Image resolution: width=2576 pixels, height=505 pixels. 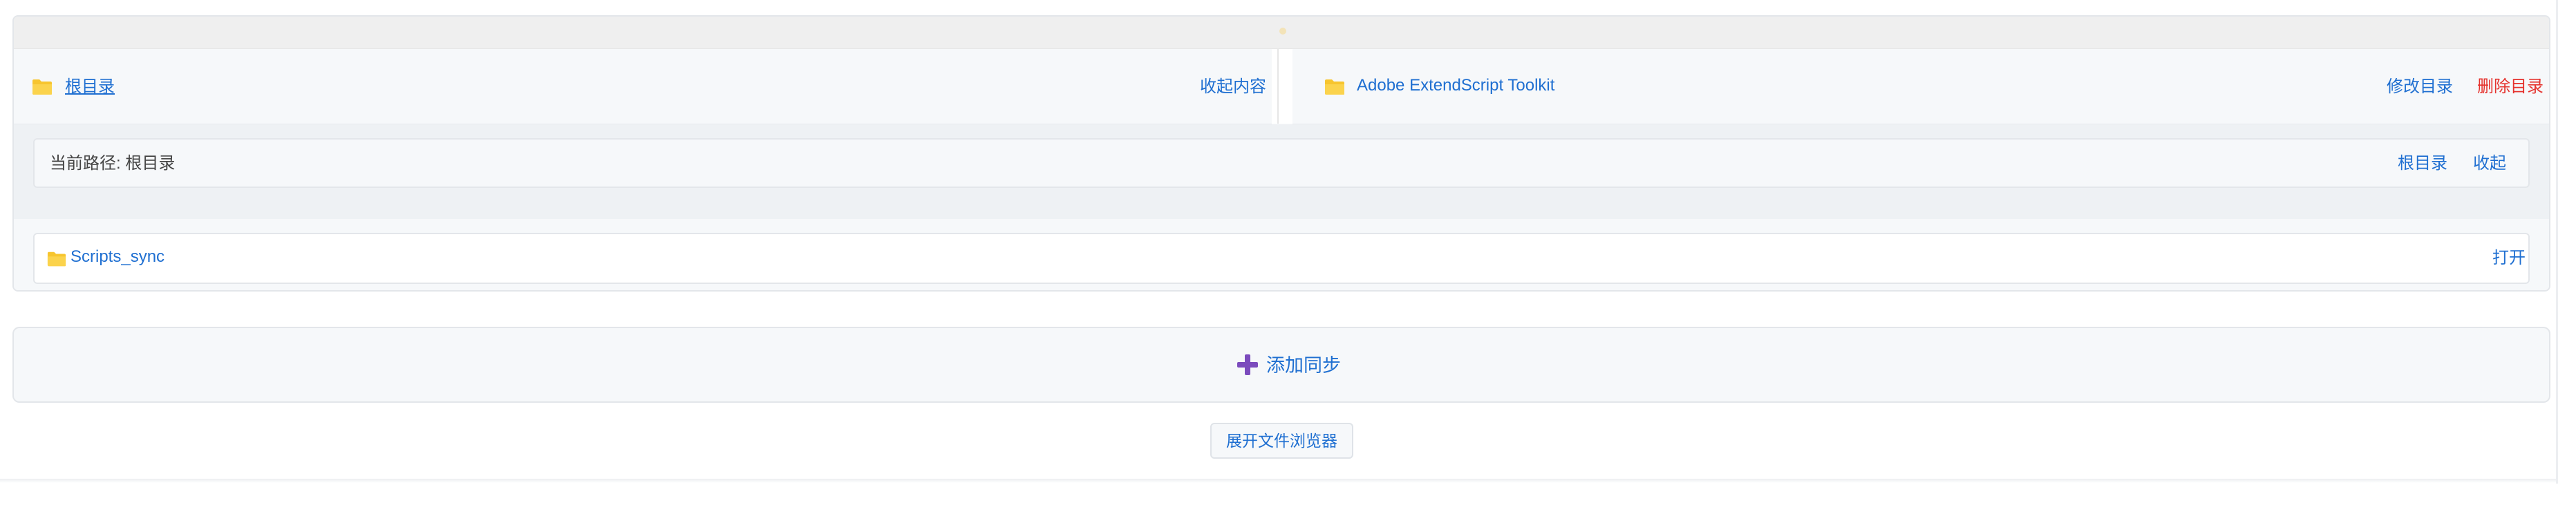 I want to click on folder-list: Scripts_sync 打开, so click(x=1281, y=254).